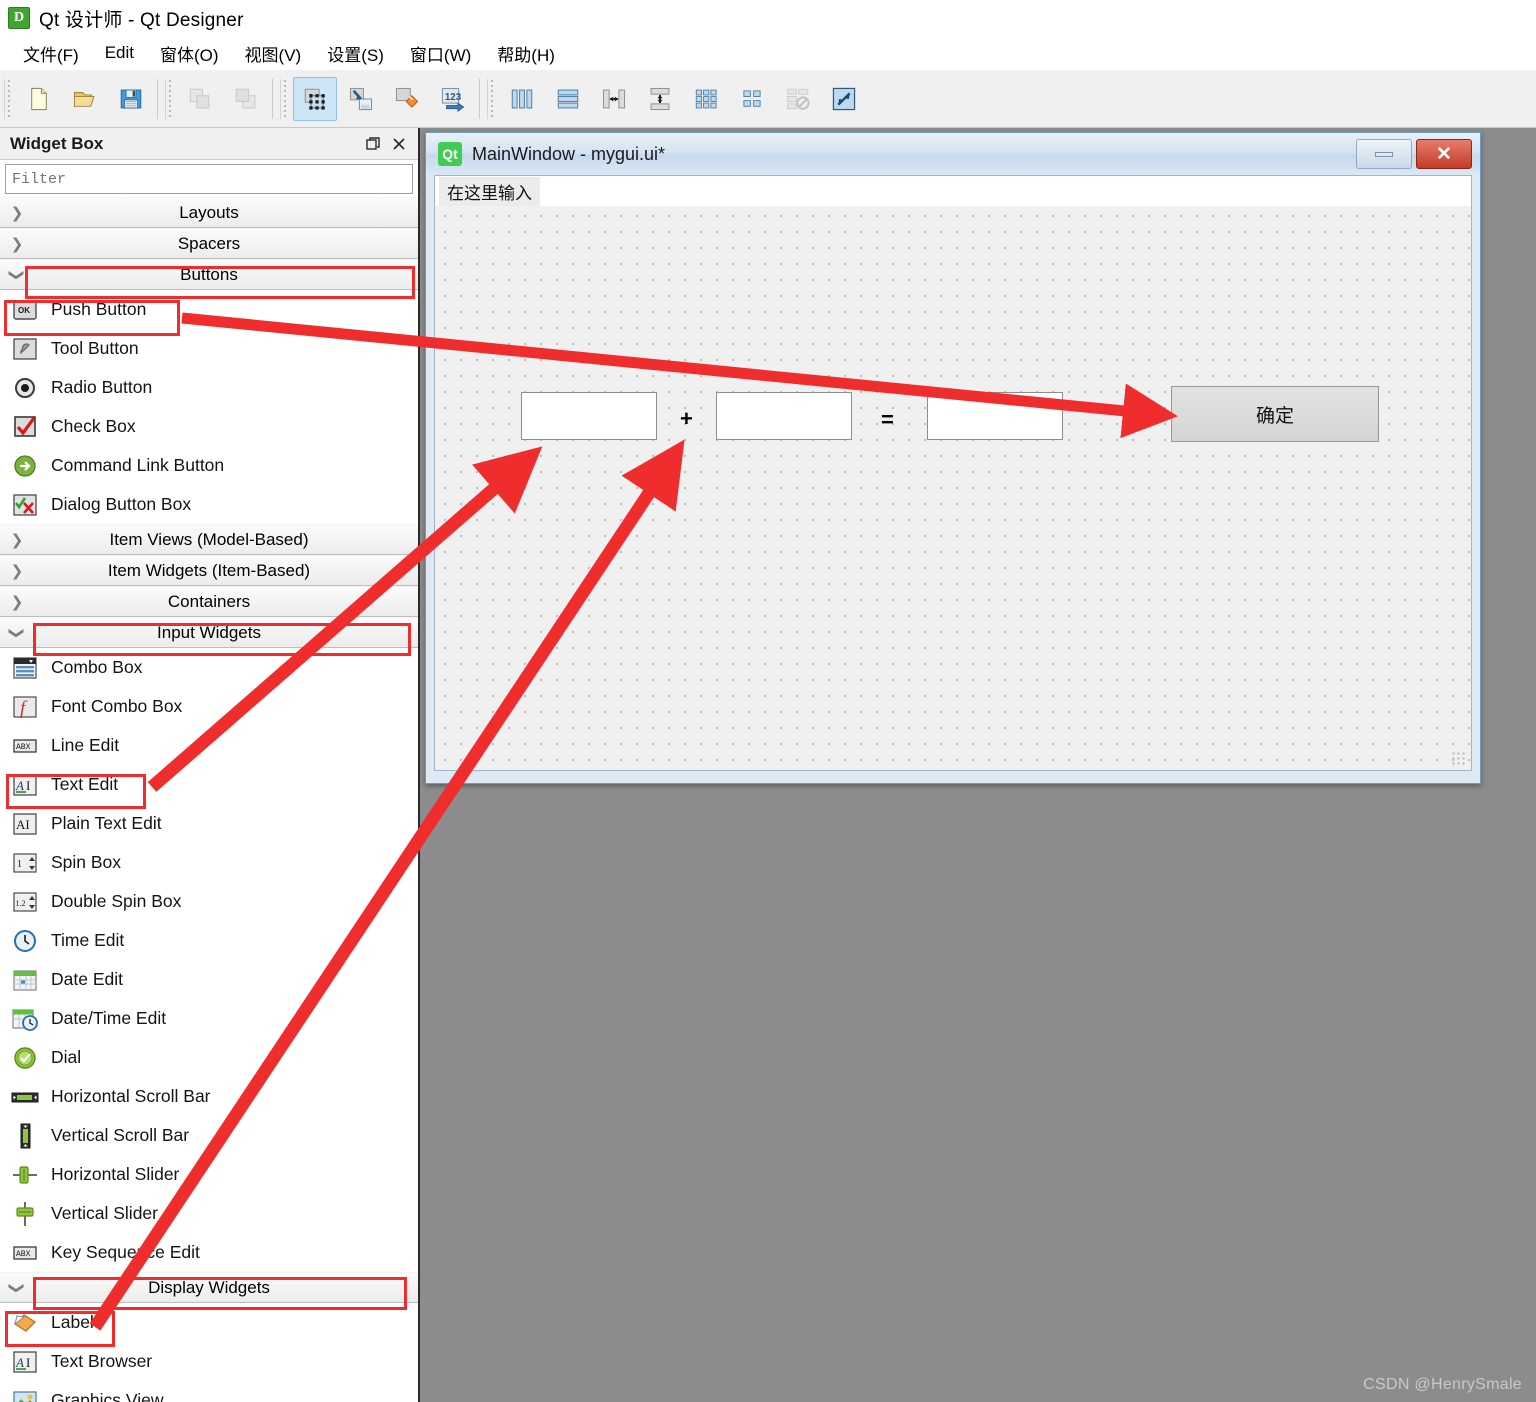 The image size is (1536, 1402). What do you see at coordinates (453, 99) in the screenshot?
I see `edit-tab-order-icon: 123` at bounding box center [453, 99].